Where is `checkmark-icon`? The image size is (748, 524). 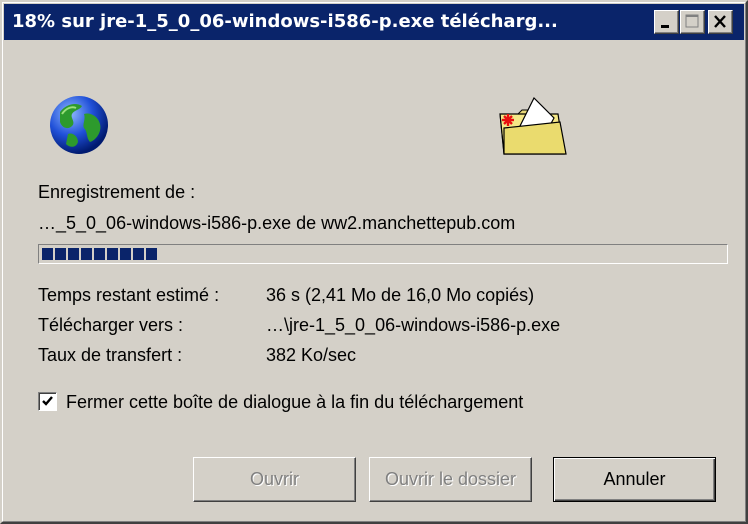
checkmark-icon is located at coordinates (47, 404).